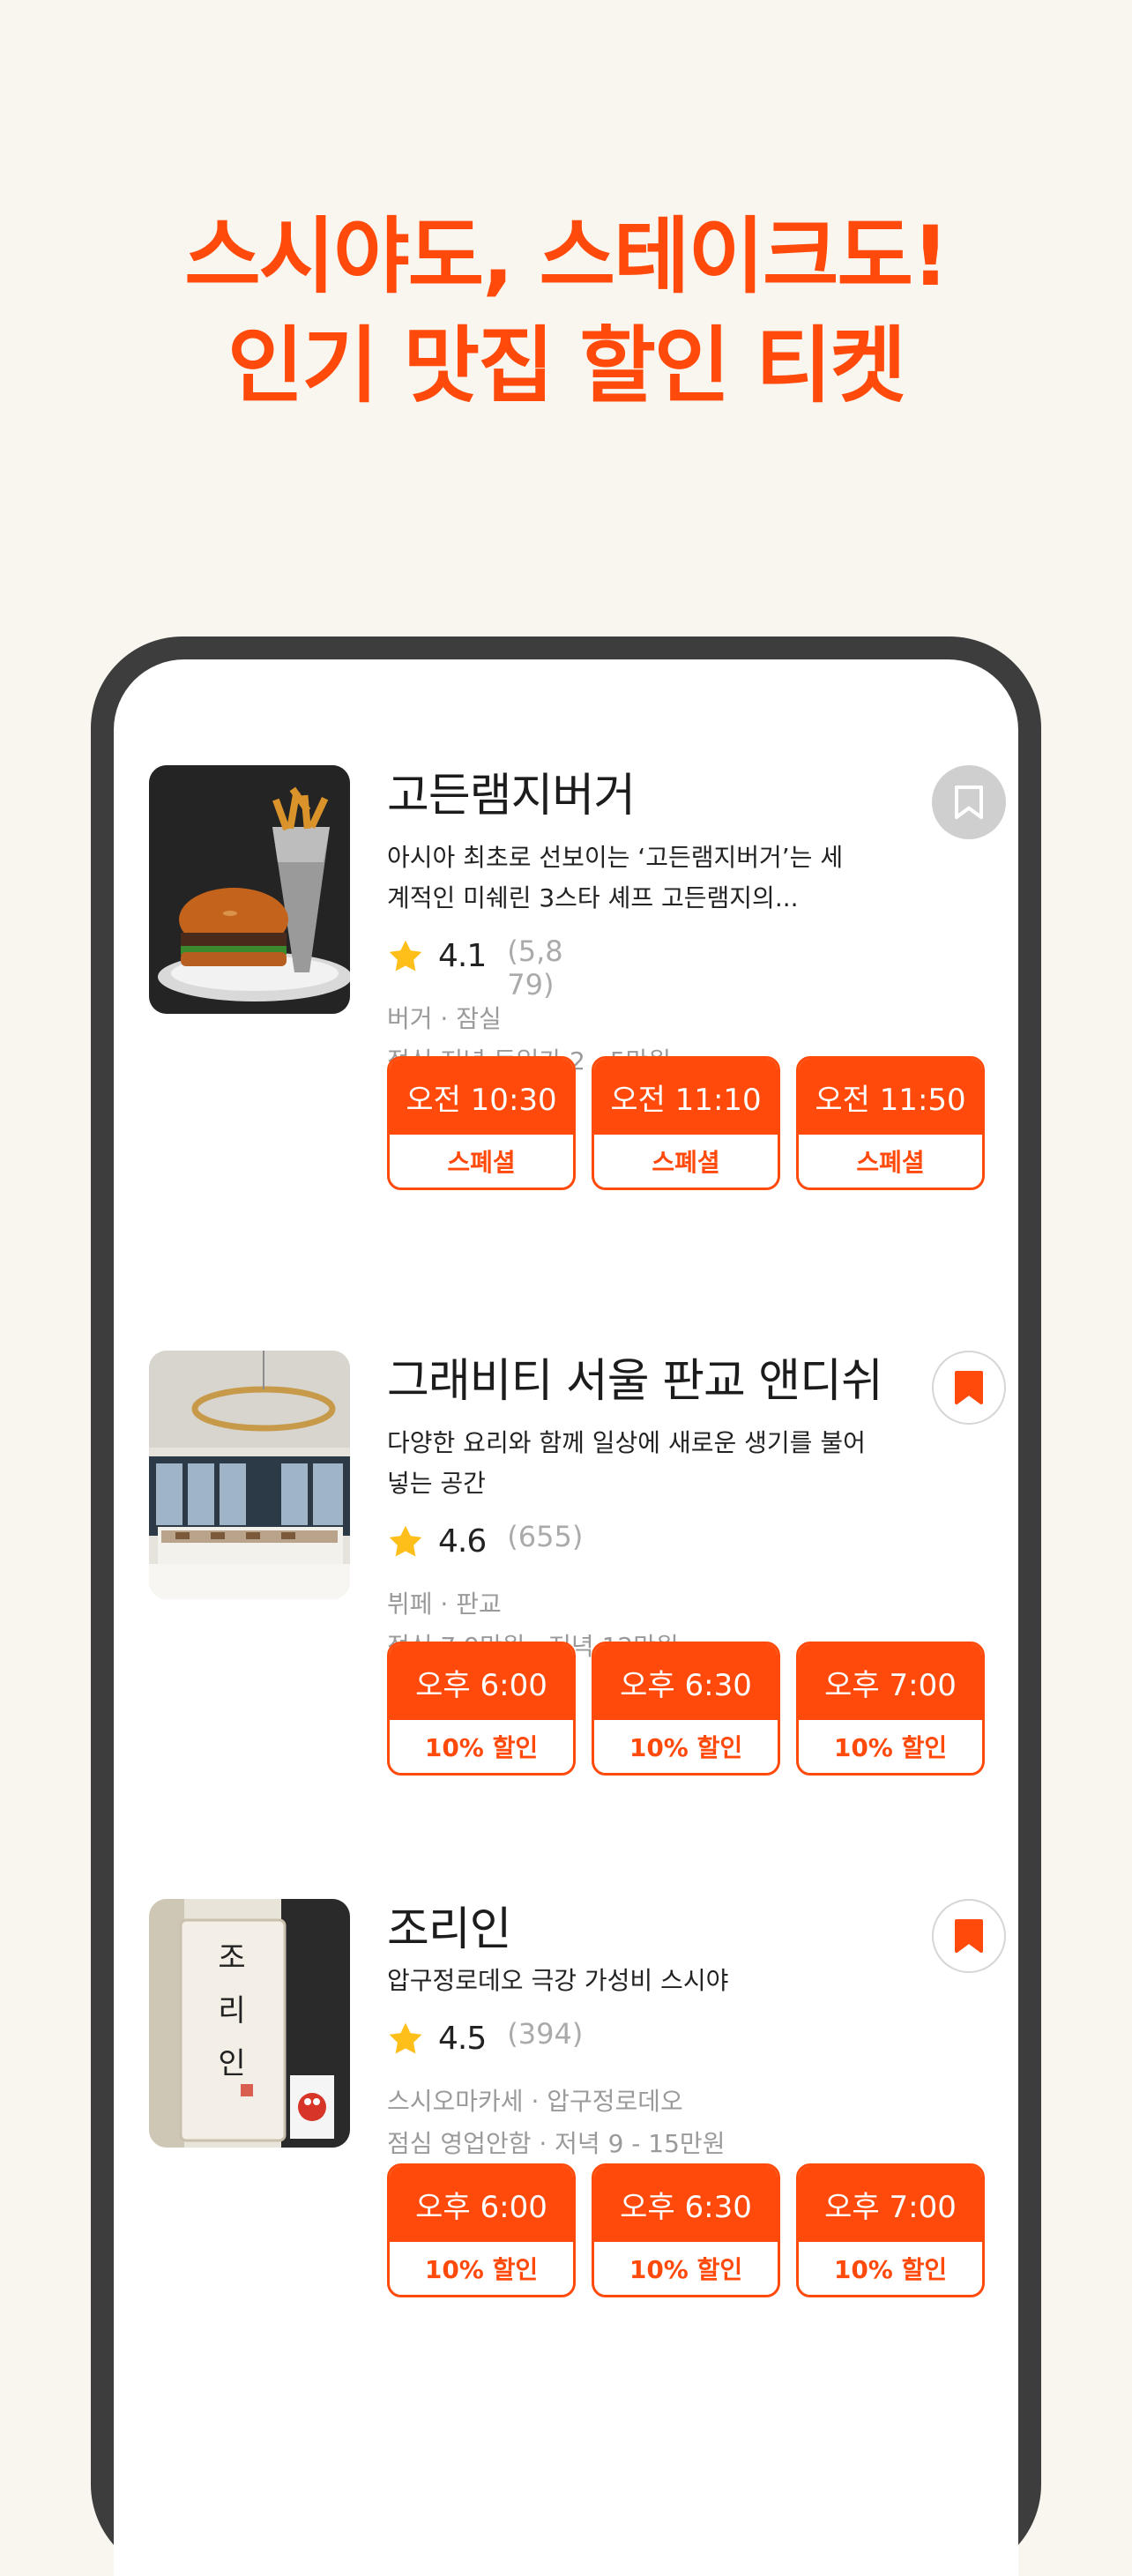 This screenshot has height=2576, width=1132. Describe the element at coordinates (566, 312) in the screenshot. I see `promo-headline: 스시야도, 스테이크도! 인기 맛집 할인 티켓` at that location.